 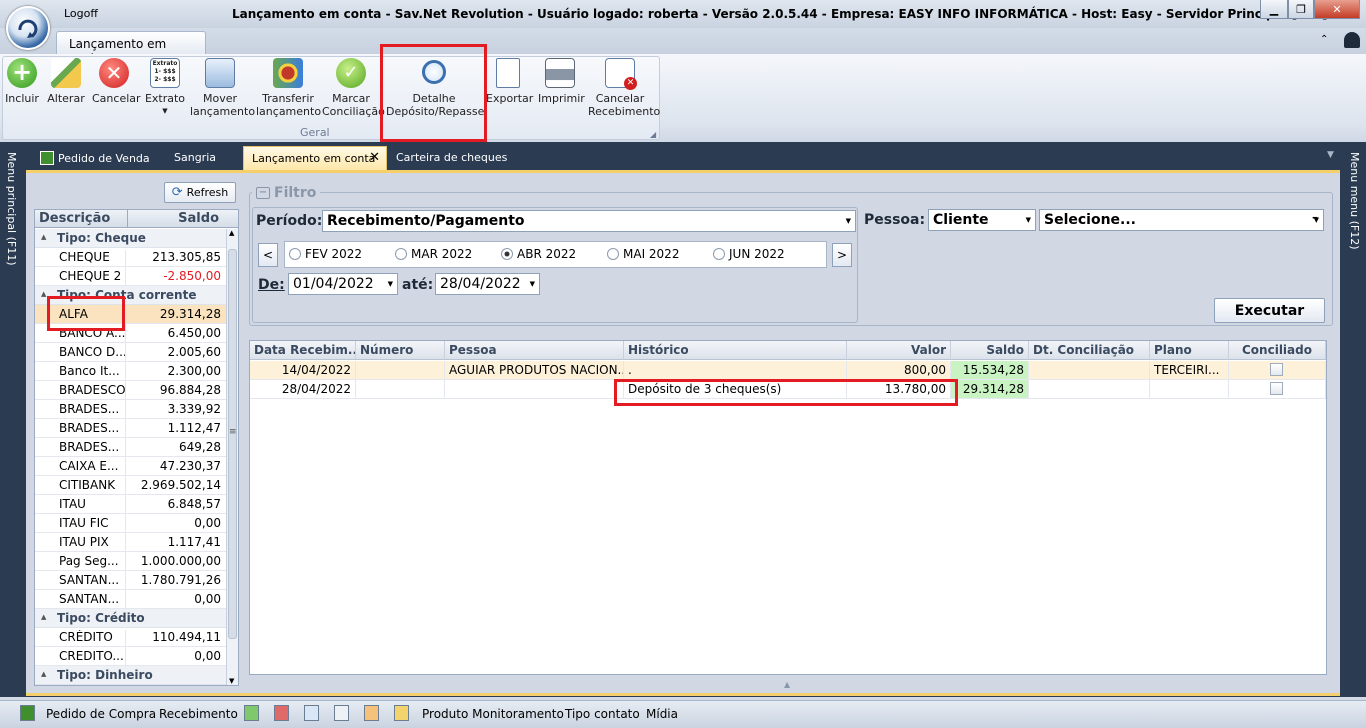 What do you see at coordinates (1189, 389) in the screenshot?
I see `grid-cell-plano` at bounding box center [1189, 389].